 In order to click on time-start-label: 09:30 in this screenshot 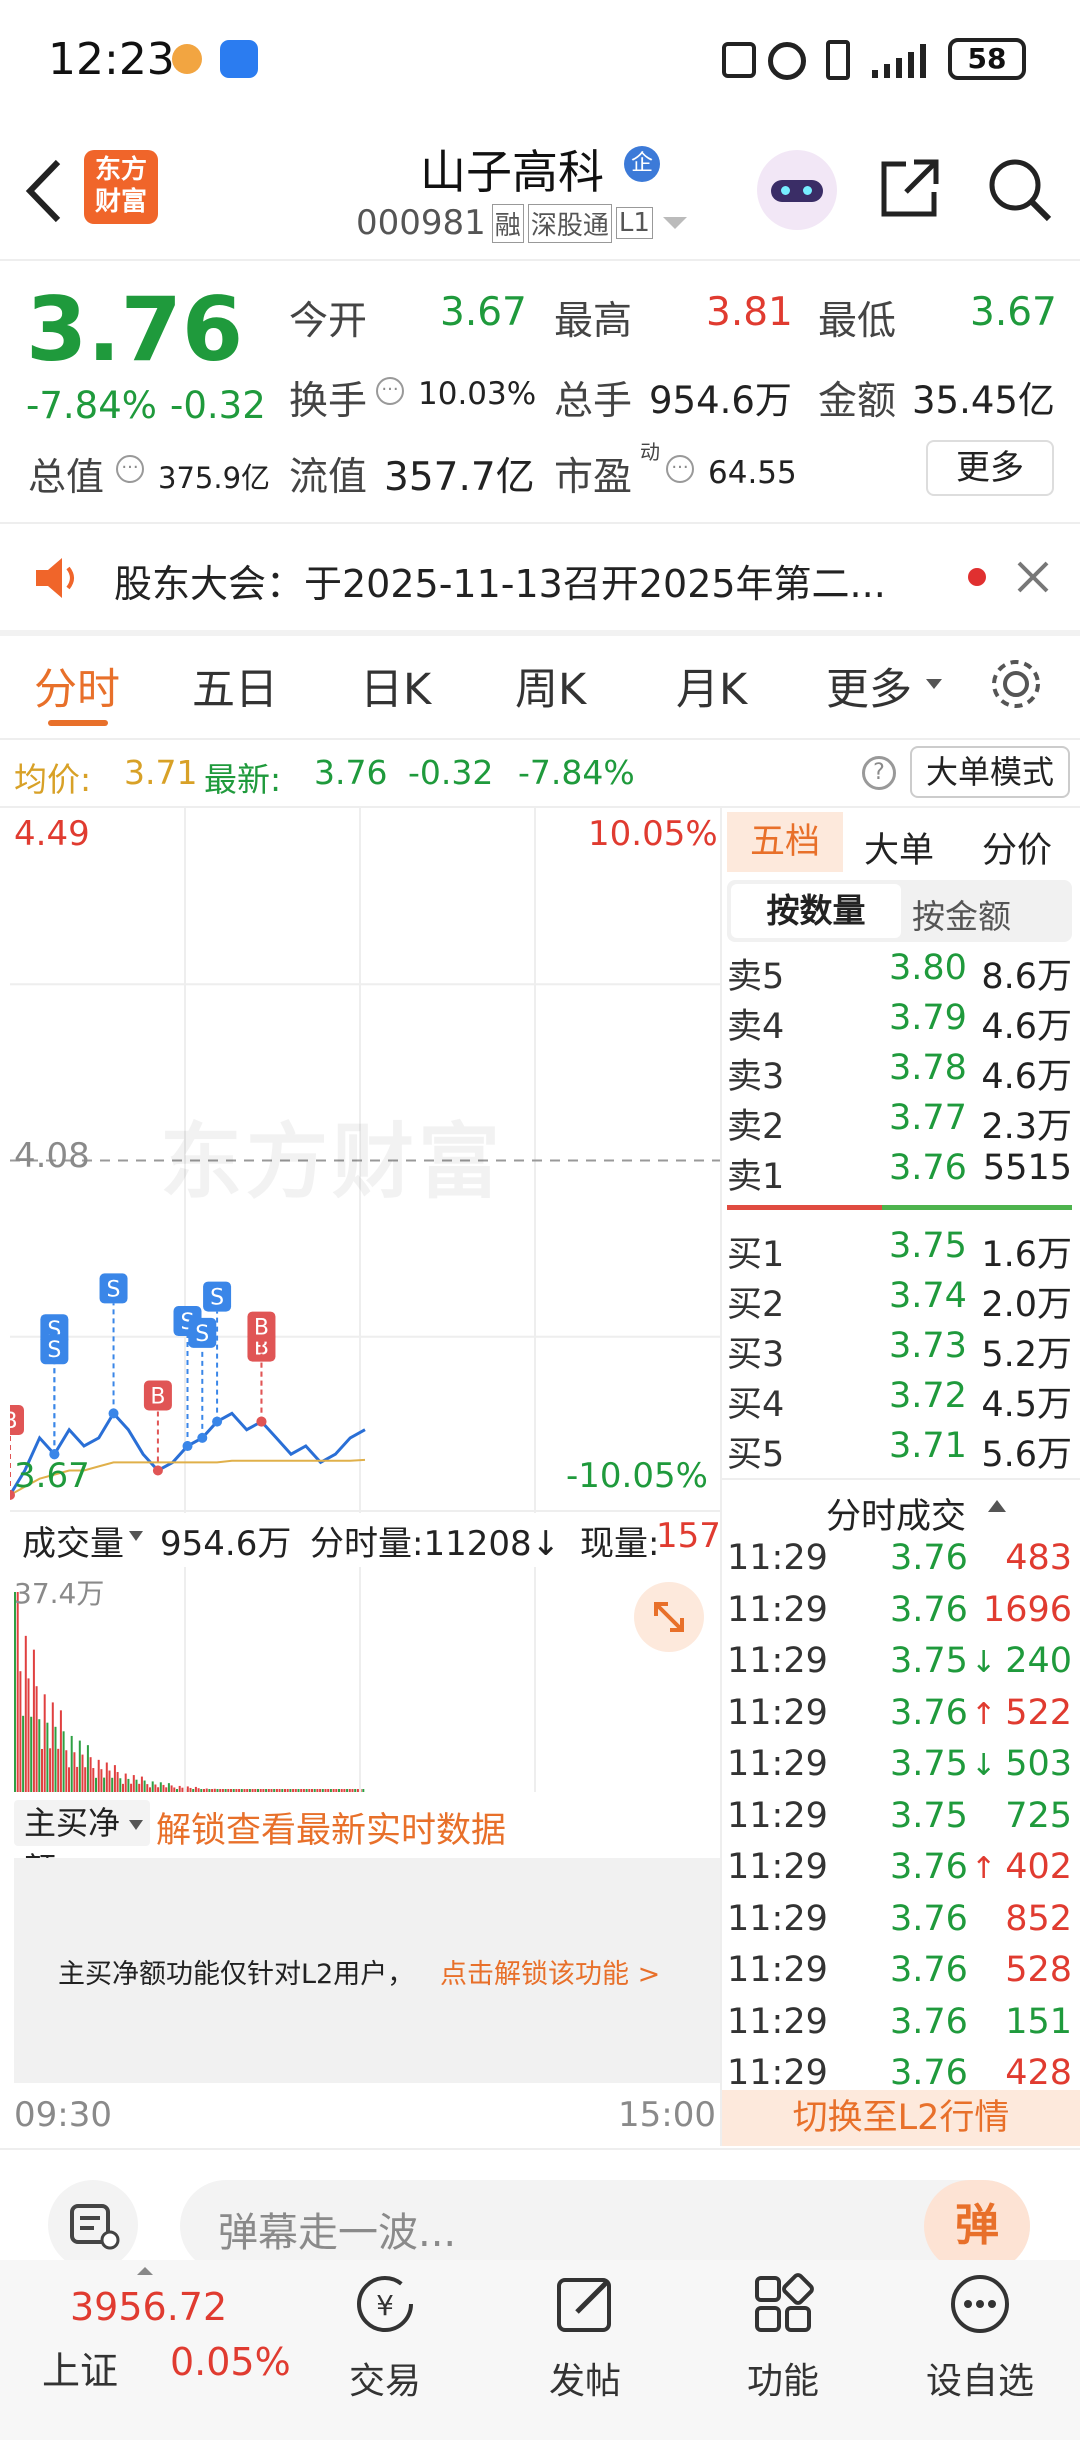, I will do `click(63, 2115)`.